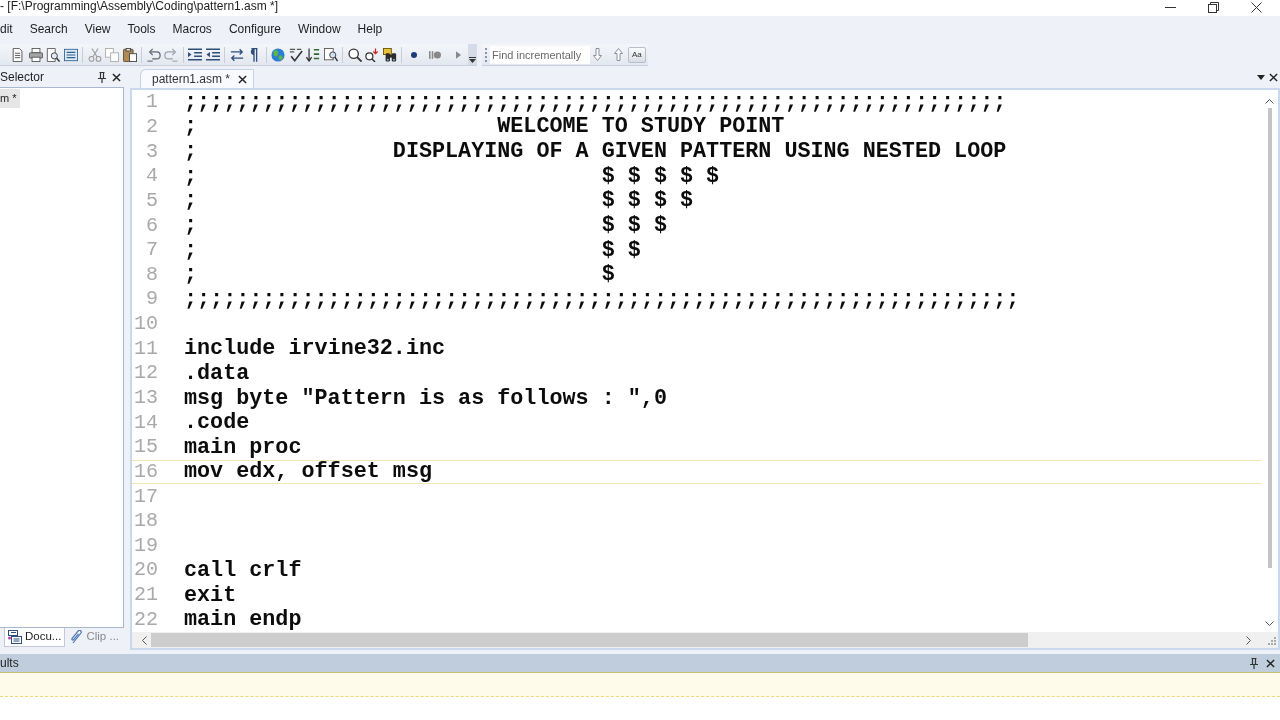  What do you see at coordinates (389, 54) in the screenshot?
I see `binoculars-icon` at bounding box center [389, 54].